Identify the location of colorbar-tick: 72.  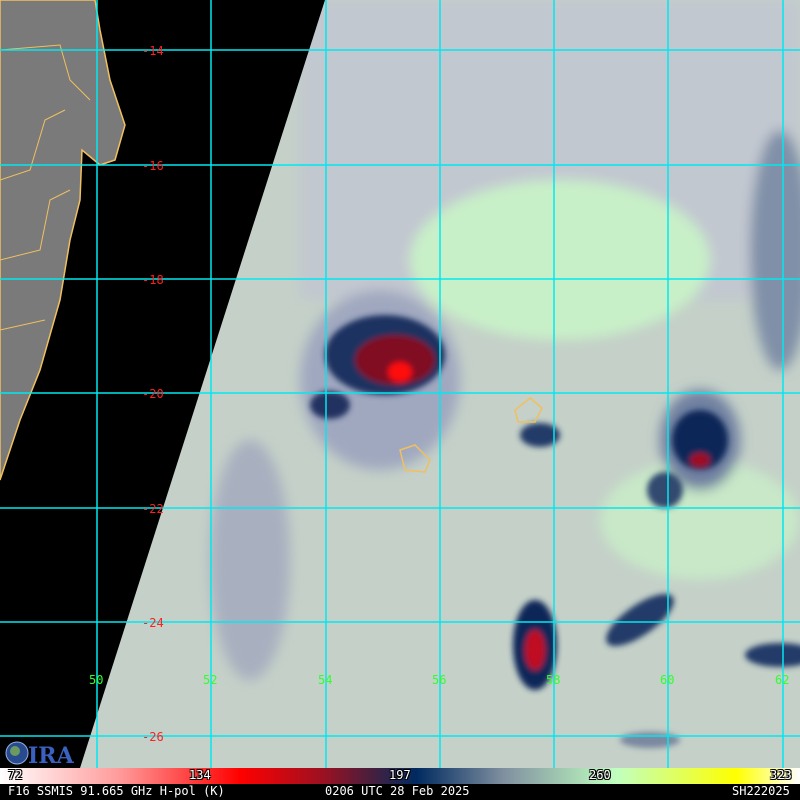
(15, 775).